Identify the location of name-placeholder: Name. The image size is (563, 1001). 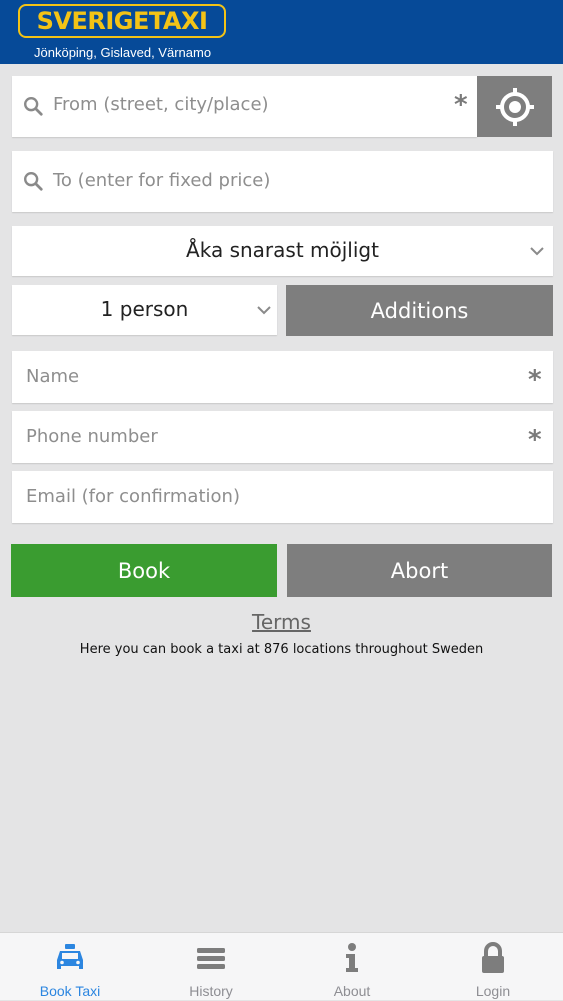
(53, 376).